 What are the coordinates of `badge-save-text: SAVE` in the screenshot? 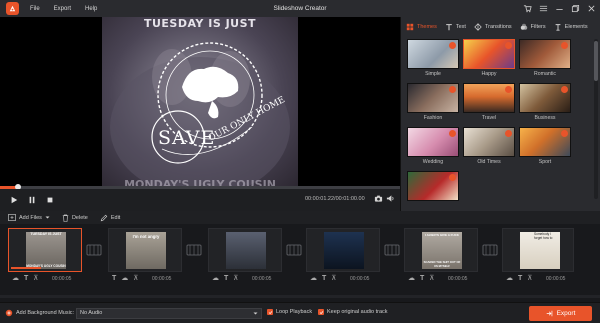 It's located at (187, 138).